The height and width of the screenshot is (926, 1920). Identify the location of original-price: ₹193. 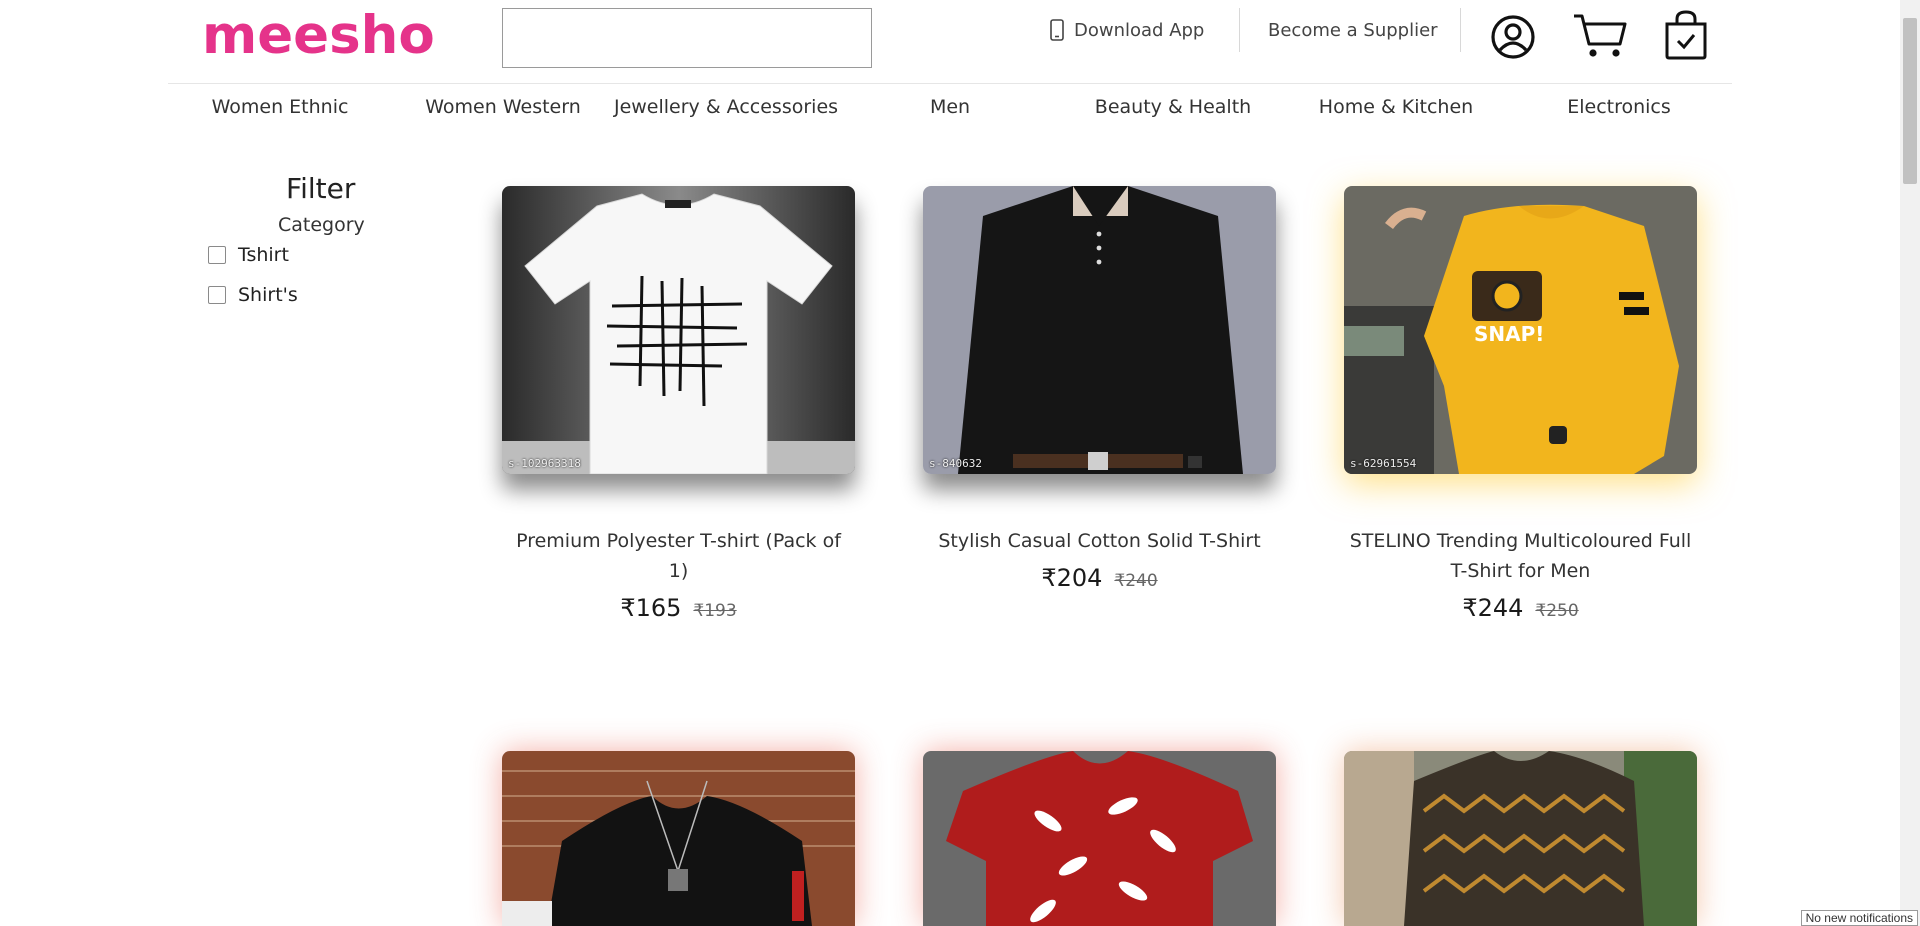
(715, 611).